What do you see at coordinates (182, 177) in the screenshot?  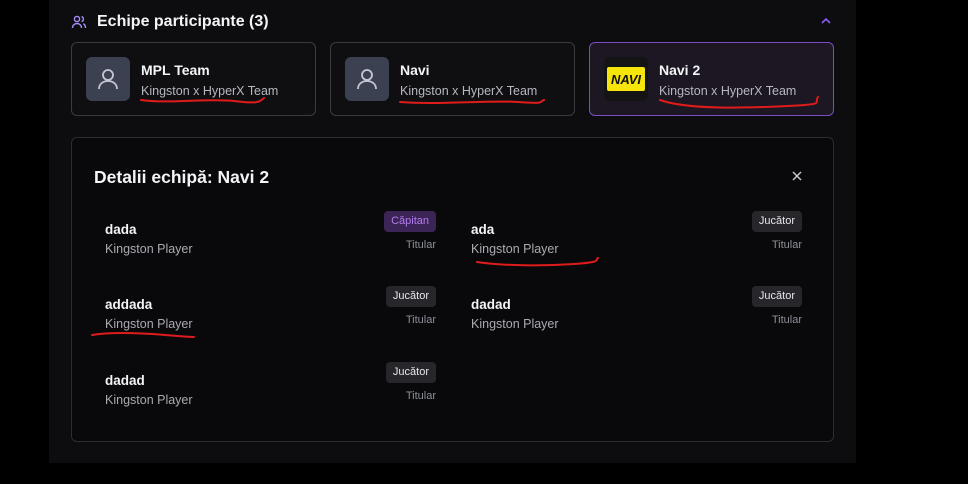 I see `details-heading: Detalii echipă: Navi 2` at bounding box center [182, 177].